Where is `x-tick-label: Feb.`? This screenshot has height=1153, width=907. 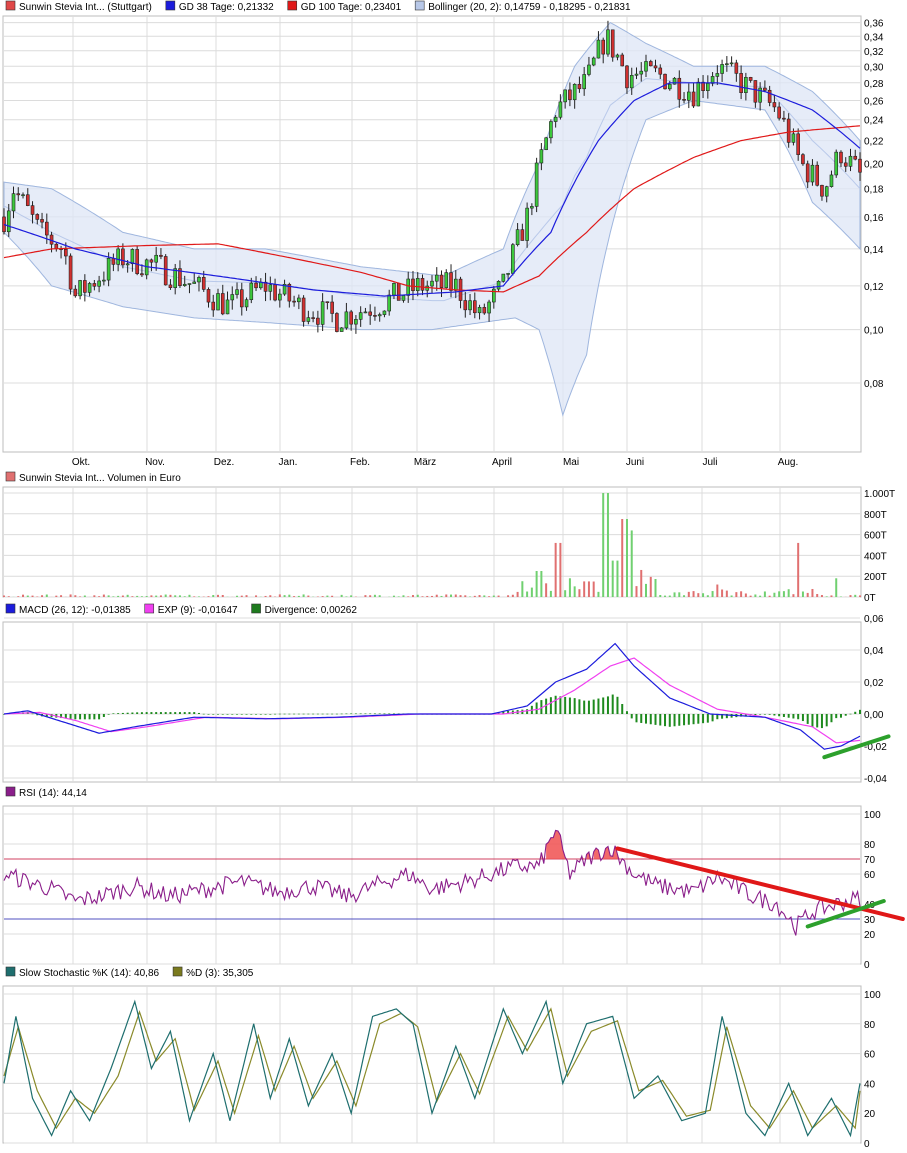
x-tick-label: Feb. is located at coordinates (360, 462).